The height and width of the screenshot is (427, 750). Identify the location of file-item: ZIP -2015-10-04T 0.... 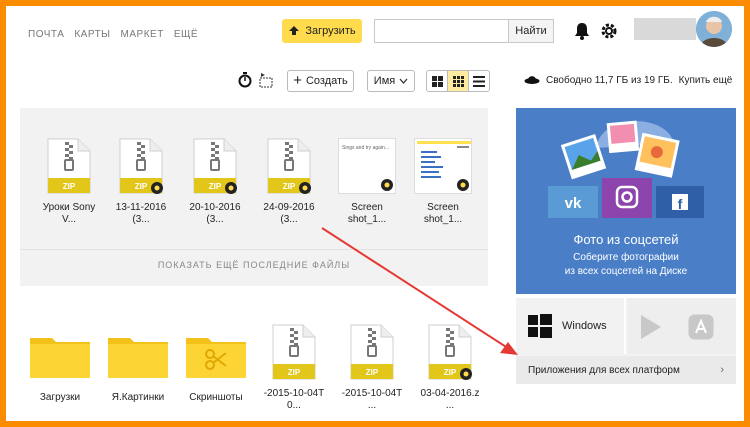
(294, 368).